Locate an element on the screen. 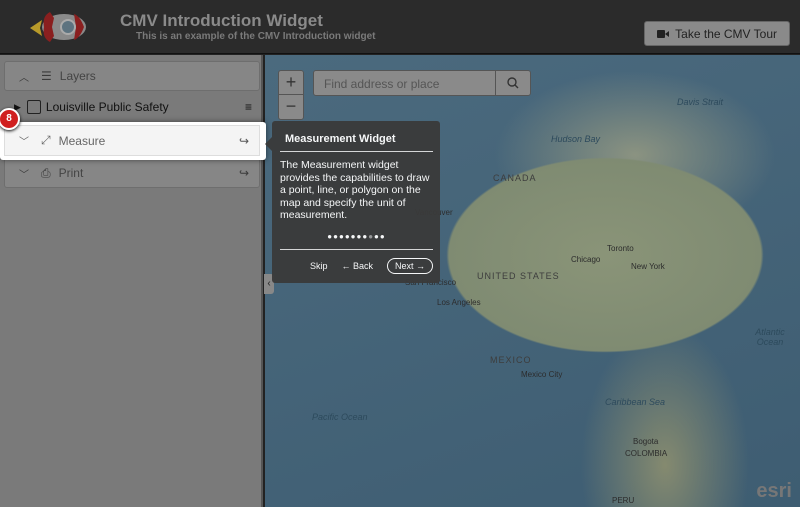 The height and width of the screenshot is (507, 800). rocket-logo-icon is located at coordinates (58, 27).